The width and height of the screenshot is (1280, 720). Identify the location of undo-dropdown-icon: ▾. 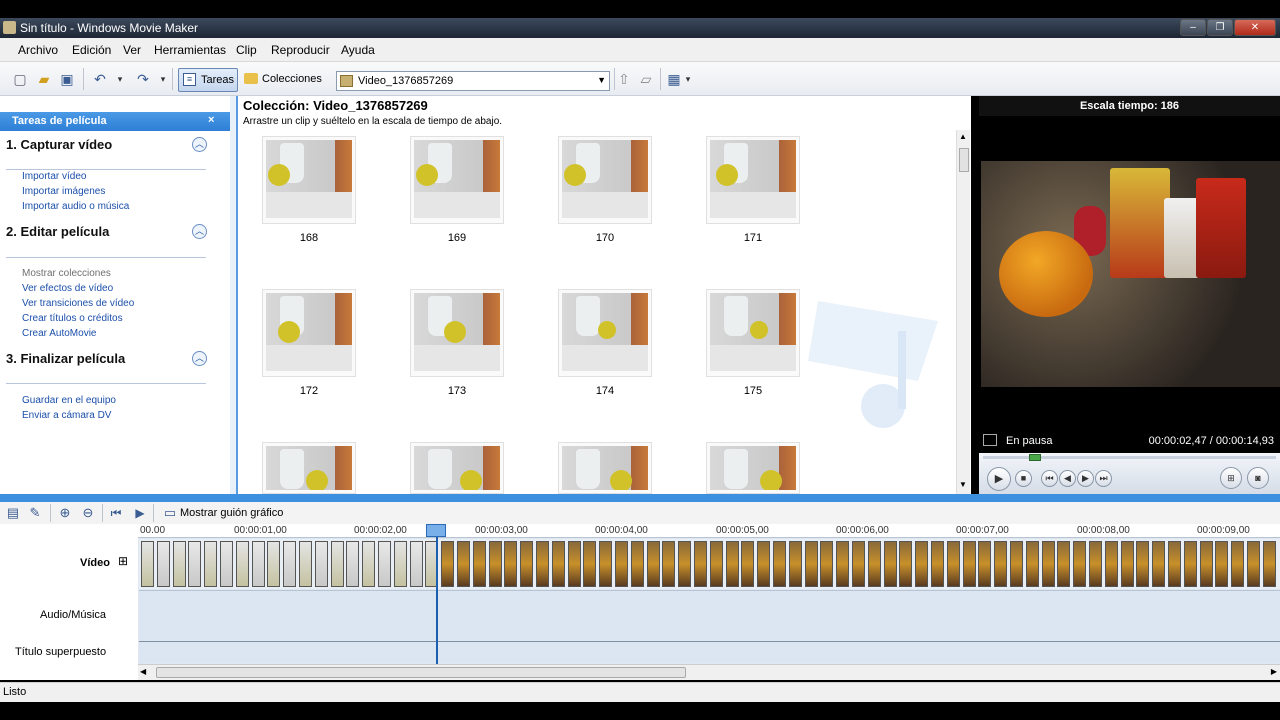
(120, 79).